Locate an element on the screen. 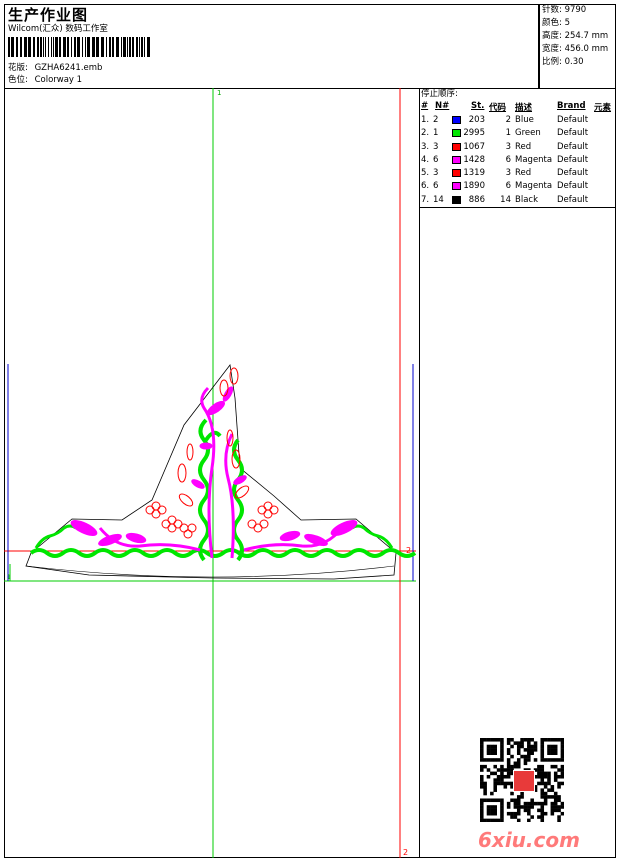 Image resolution: width=620 pixels, height=860 pixels. cell-seq: 5. is located at coordinates (425, 173).